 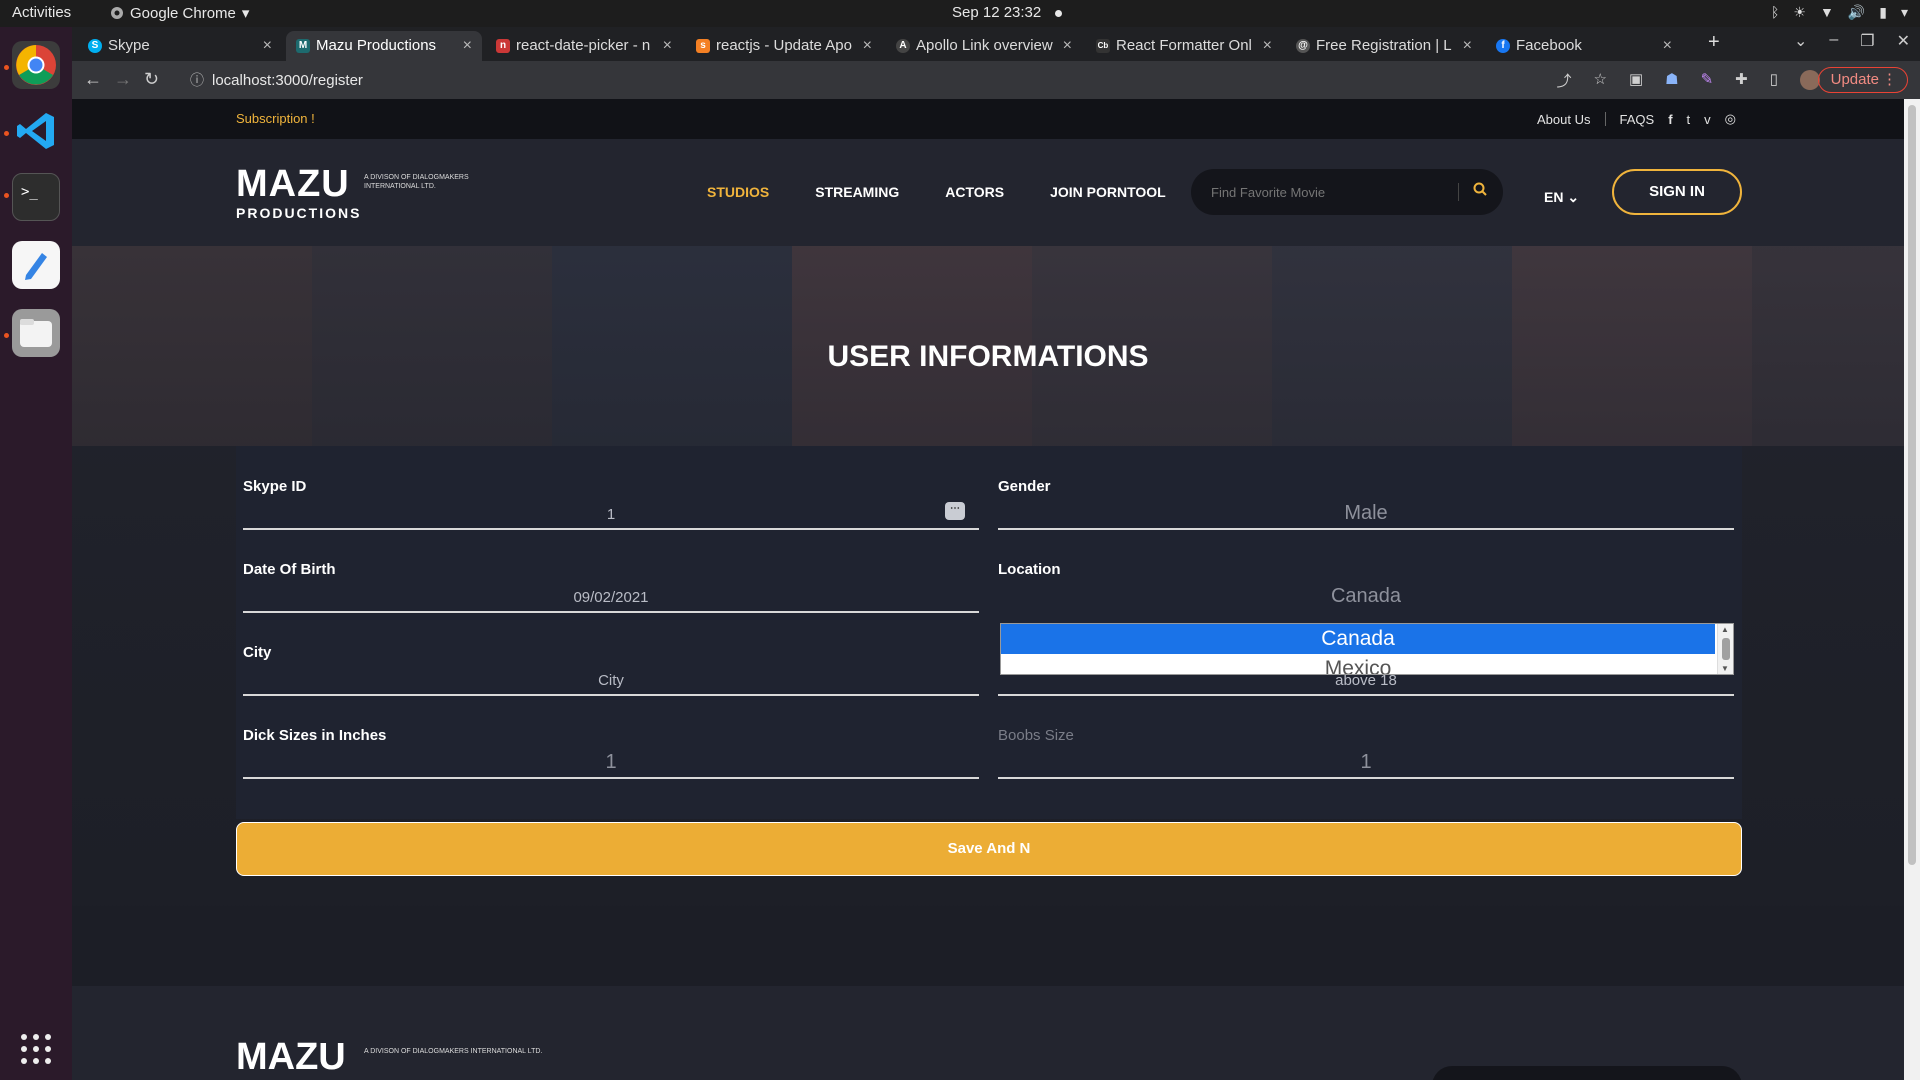 What do you see at coordinates (275, 118) in the screenshot?
I see `subscription-link: Subscription !` at bounding box center [275, 118].